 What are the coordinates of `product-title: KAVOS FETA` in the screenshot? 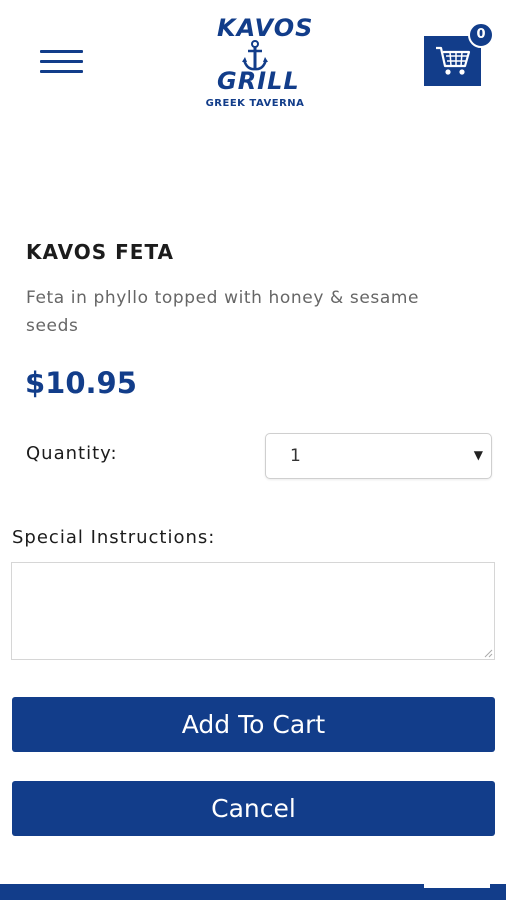 It's located at (100, 252).